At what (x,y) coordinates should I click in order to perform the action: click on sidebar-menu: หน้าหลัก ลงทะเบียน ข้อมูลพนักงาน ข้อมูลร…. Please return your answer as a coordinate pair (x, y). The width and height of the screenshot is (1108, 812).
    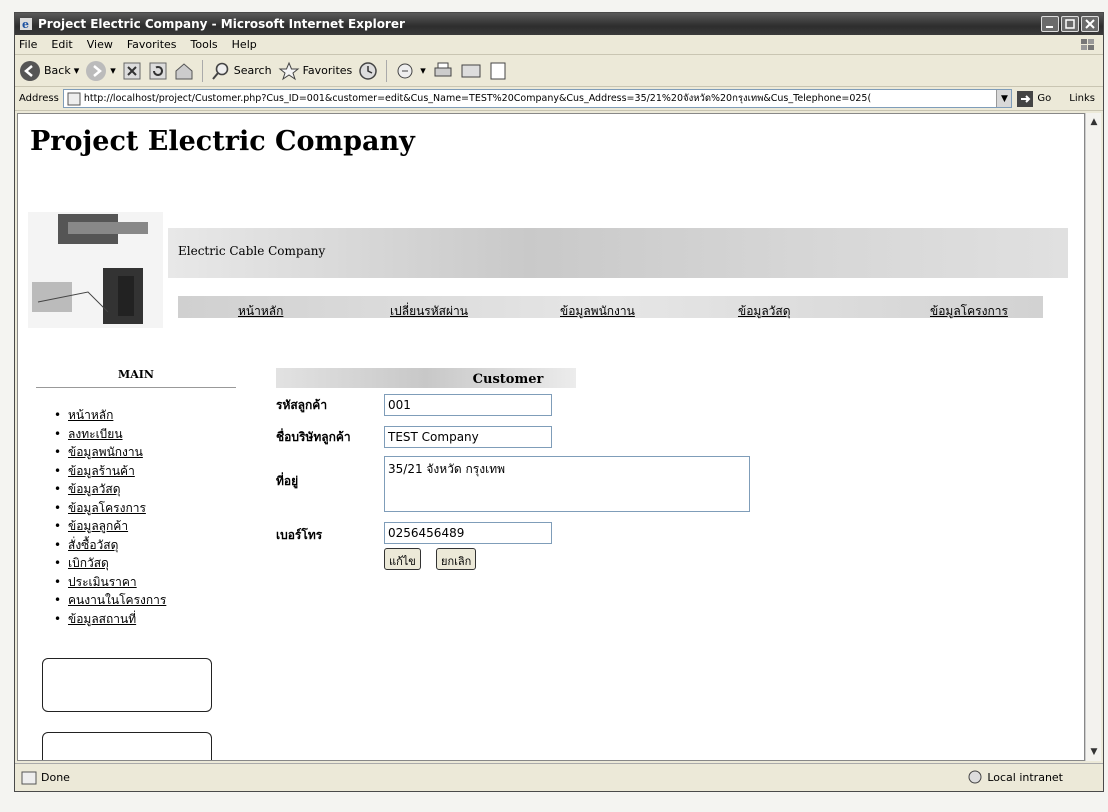
    Looking at the image, I should click on (110, 517).